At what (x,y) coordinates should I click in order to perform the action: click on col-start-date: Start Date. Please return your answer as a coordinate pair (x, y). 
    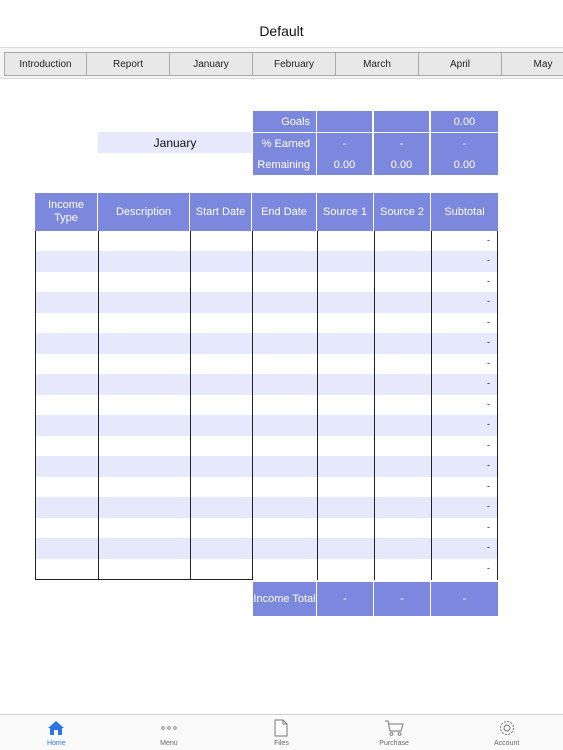
    Looking at the image, I should click on (221, 212).